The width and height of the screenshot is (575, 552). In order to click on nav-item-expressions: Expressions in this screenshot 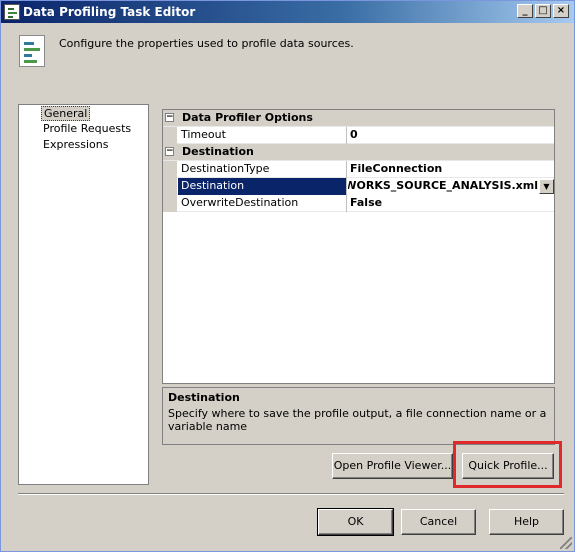, I will do `click(75, 145)`.